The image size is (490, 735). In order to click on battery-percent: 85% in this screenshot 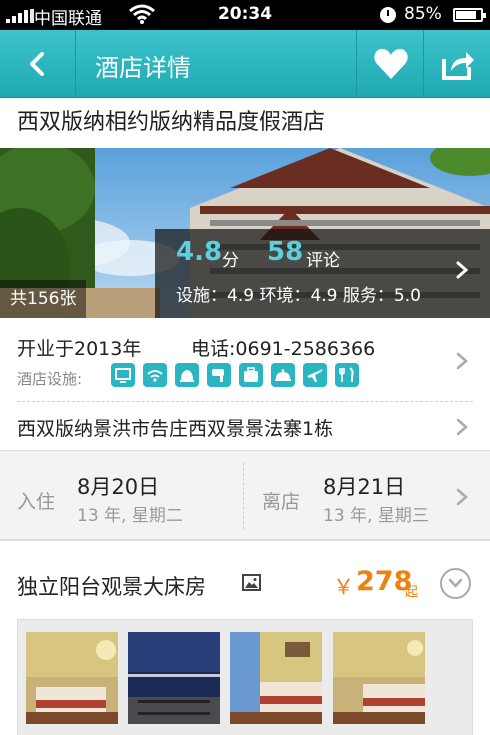, I will do `click(423, 14)`.